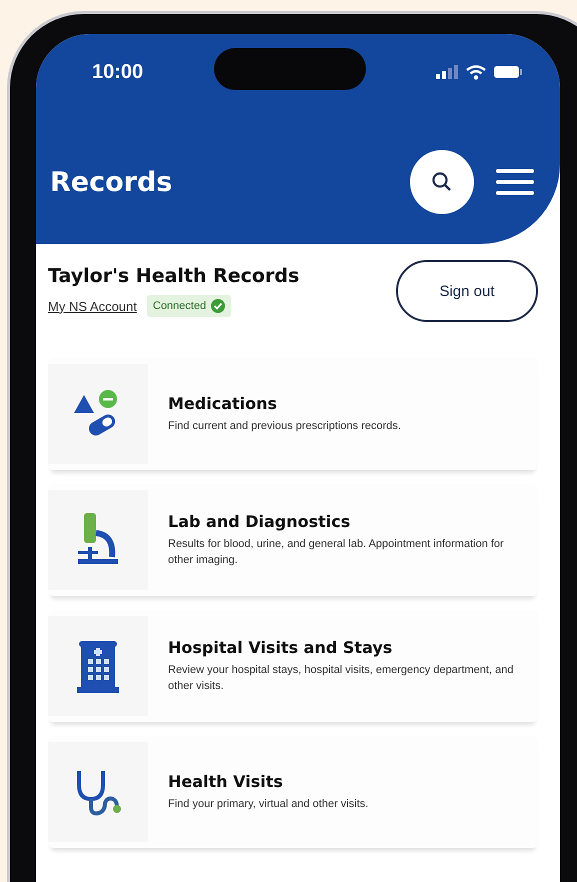 Image resolution: width=577 pixels, height=882 pixels. Describe the element at coordinates (285, 426) in the screenshot. I see `category-description: Find current and previous prescriptions records.` at that location.